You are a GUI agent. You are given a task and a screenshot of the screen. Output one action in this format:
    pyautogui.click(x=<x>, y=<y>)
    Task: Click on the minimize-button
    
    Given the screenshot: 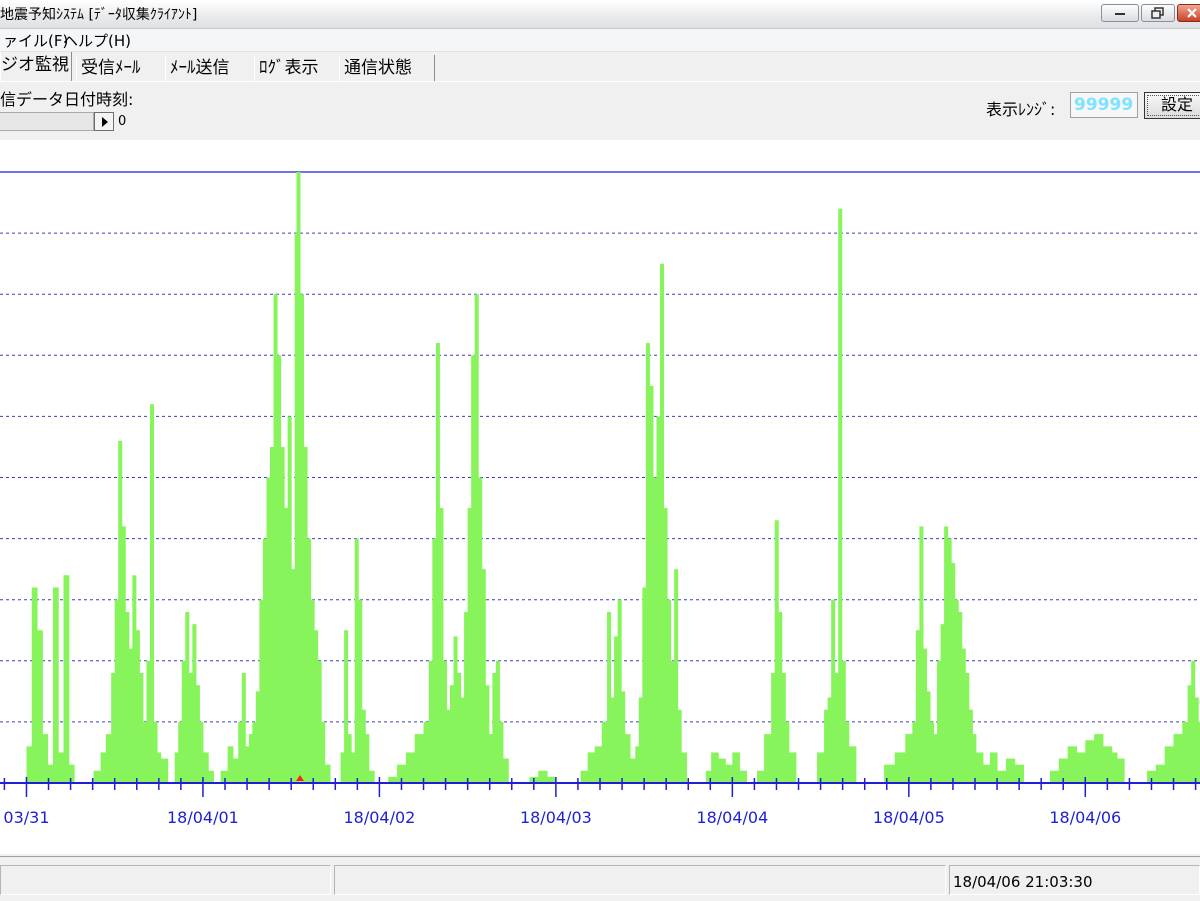 What is the action you would take?
    pyautogui.click(x=1120, y=13)
    